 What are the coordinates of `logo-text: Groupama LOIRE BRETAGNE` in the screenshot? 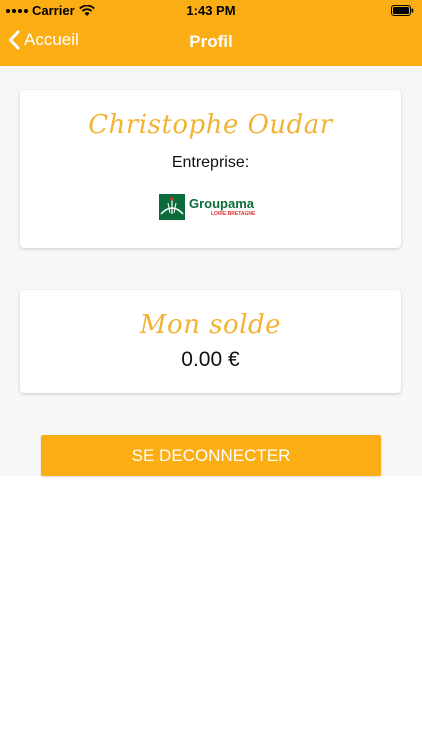 It's located at (222, 207).